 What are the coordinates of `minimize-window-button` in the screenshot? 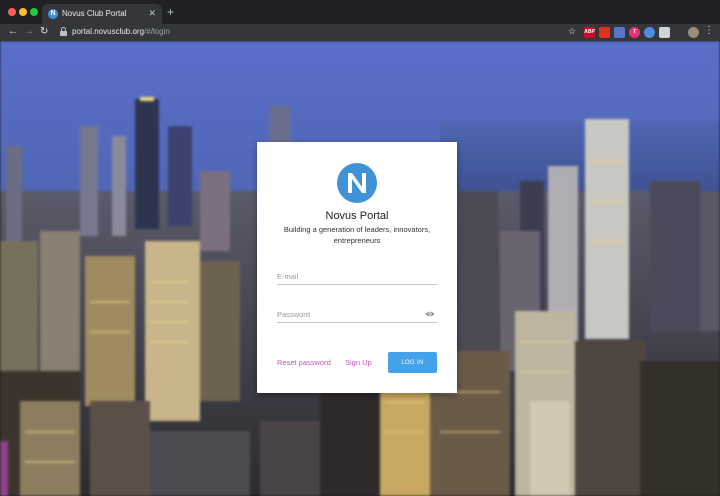 It's located at (23, 12).